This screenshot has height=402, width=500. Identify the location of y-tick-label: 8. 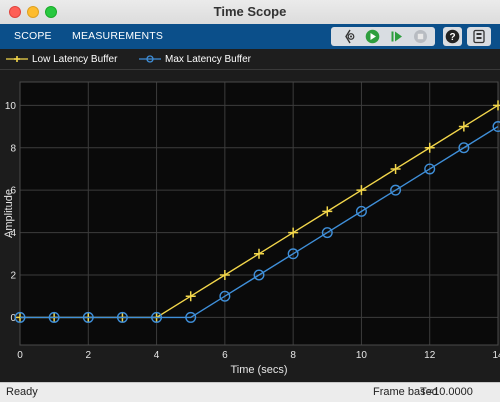
(13, 148).